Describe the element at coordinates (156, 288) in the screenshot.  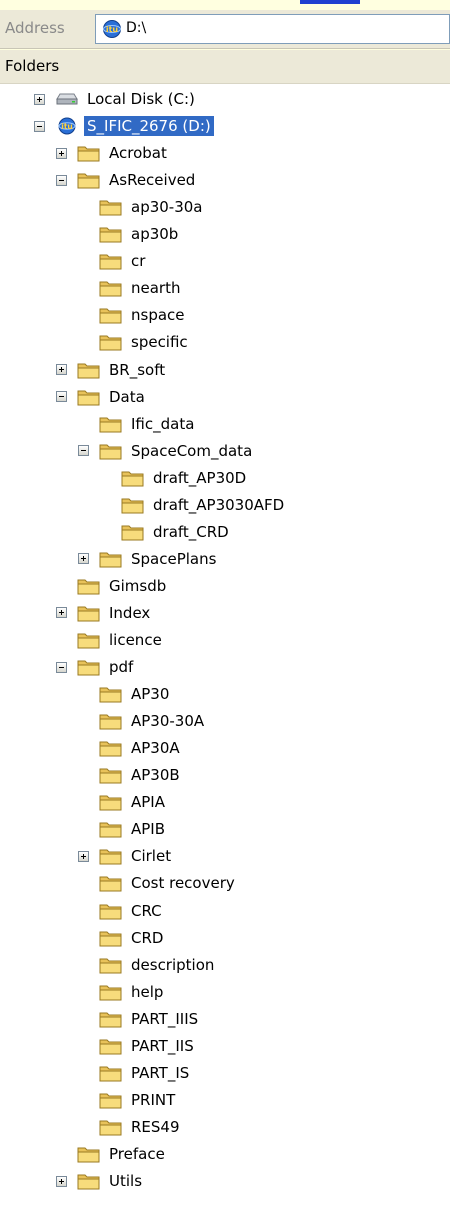
I see `tree-item-label: nearth` at that location.